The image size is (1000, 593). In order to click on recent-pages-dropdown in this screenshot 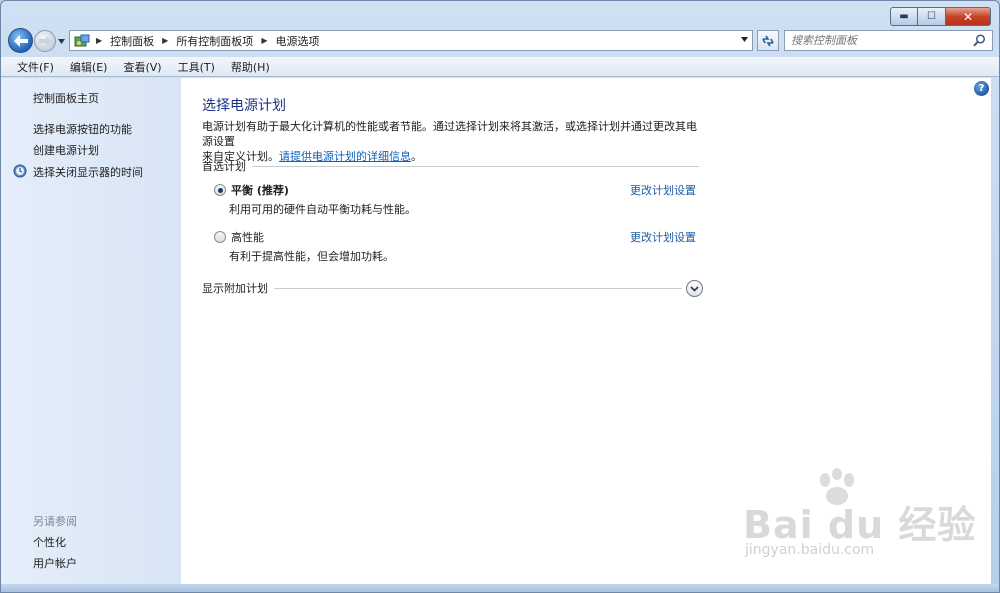, I will do `click(61, 41)`.